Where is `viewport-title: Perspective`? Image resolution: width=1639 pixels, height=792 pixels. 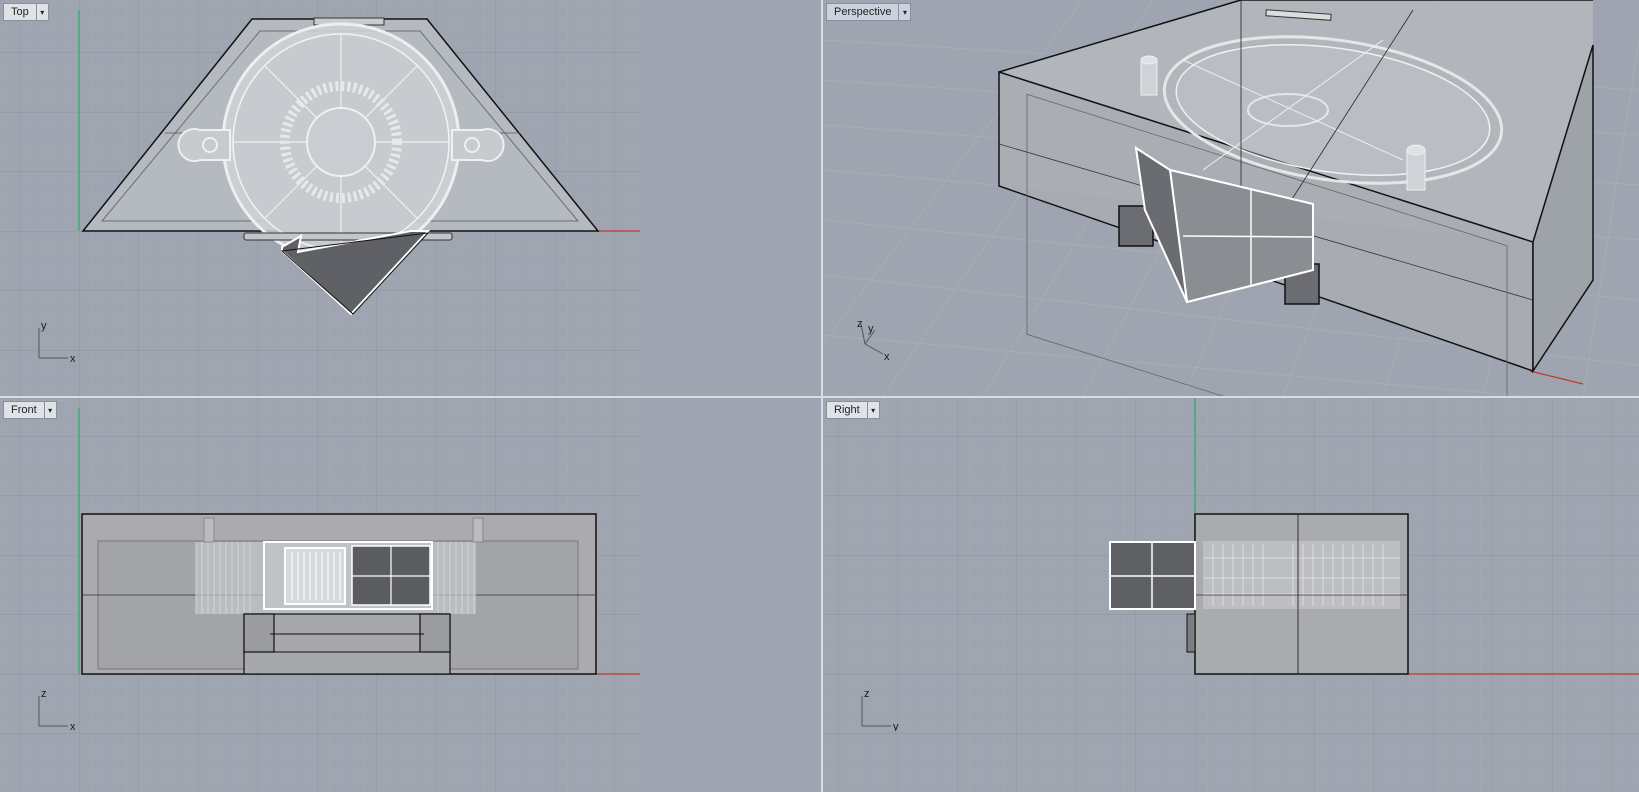
viewport-title: Perspective is located at coordinates (863, 12).